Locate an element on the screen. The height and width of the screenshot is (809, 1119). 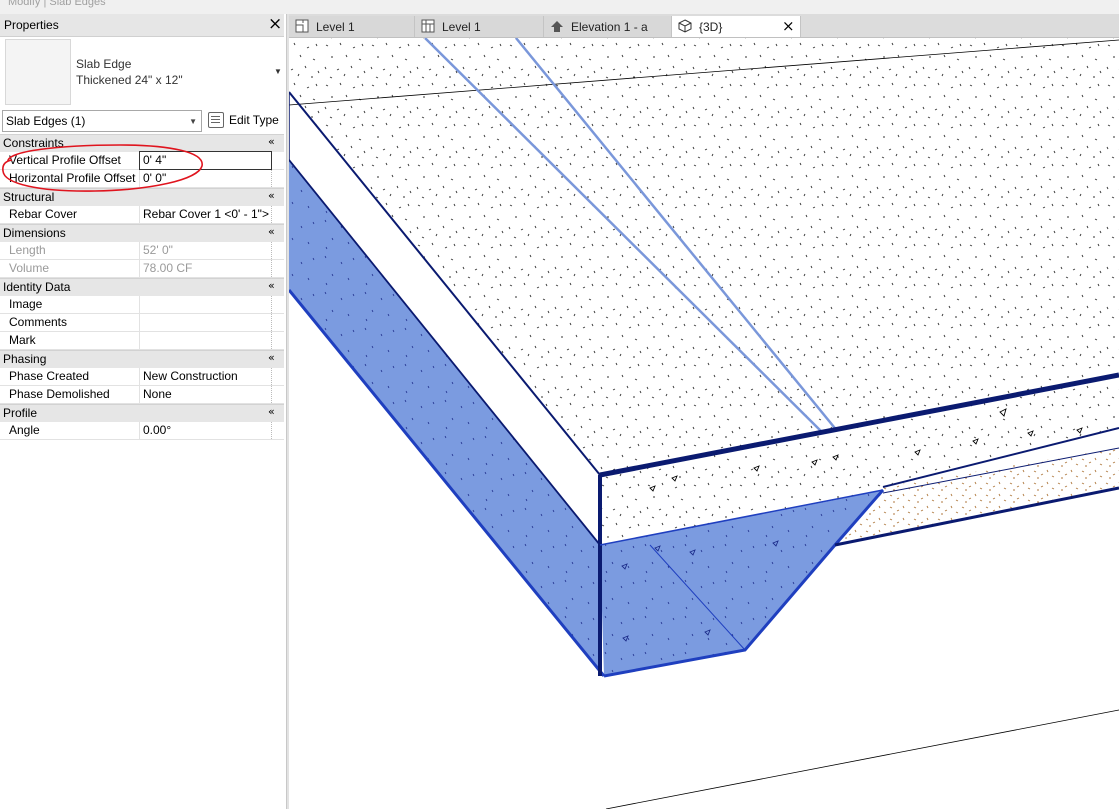
tab-elevation-1-a: Elevation 1 - a is located at coordinates (608, 26).